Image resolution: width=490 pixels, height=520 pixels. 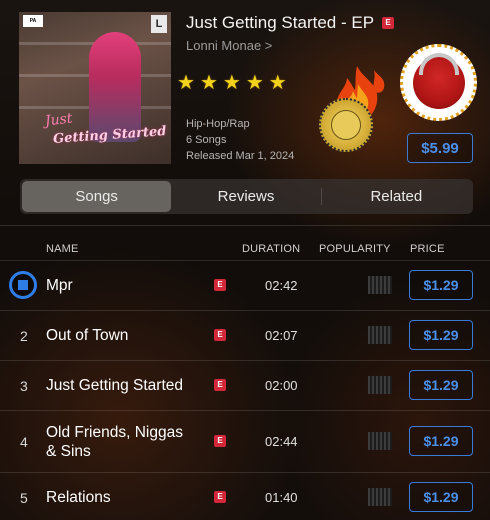 What do you see at coordinates (271, 249) in the screenshot?
I see `column-header-duration: DURATION` at bounding box center [271, 249].